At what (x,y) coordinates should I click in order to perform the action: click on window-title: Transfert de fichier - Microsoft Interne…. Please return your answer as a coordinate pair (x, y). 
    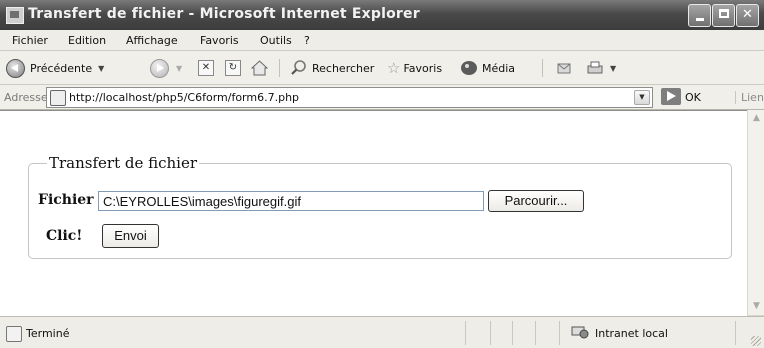
    Looking at the image, I should click on (224, 14).